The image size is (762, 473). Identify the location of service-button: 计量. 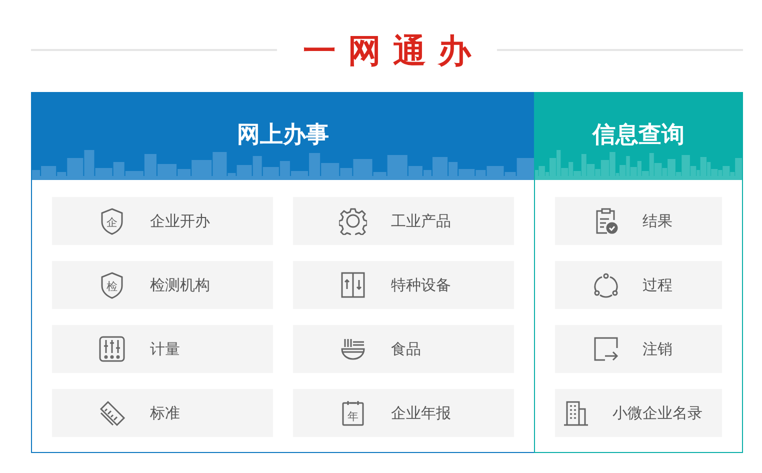
(162, 349).